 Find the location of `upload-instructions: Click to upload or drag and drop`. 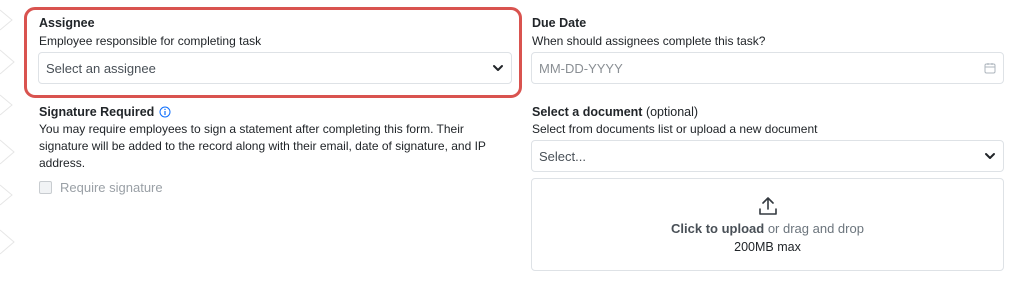

upload-instructions: Click to upload or drag and drop is located at coordinates (767, 228).